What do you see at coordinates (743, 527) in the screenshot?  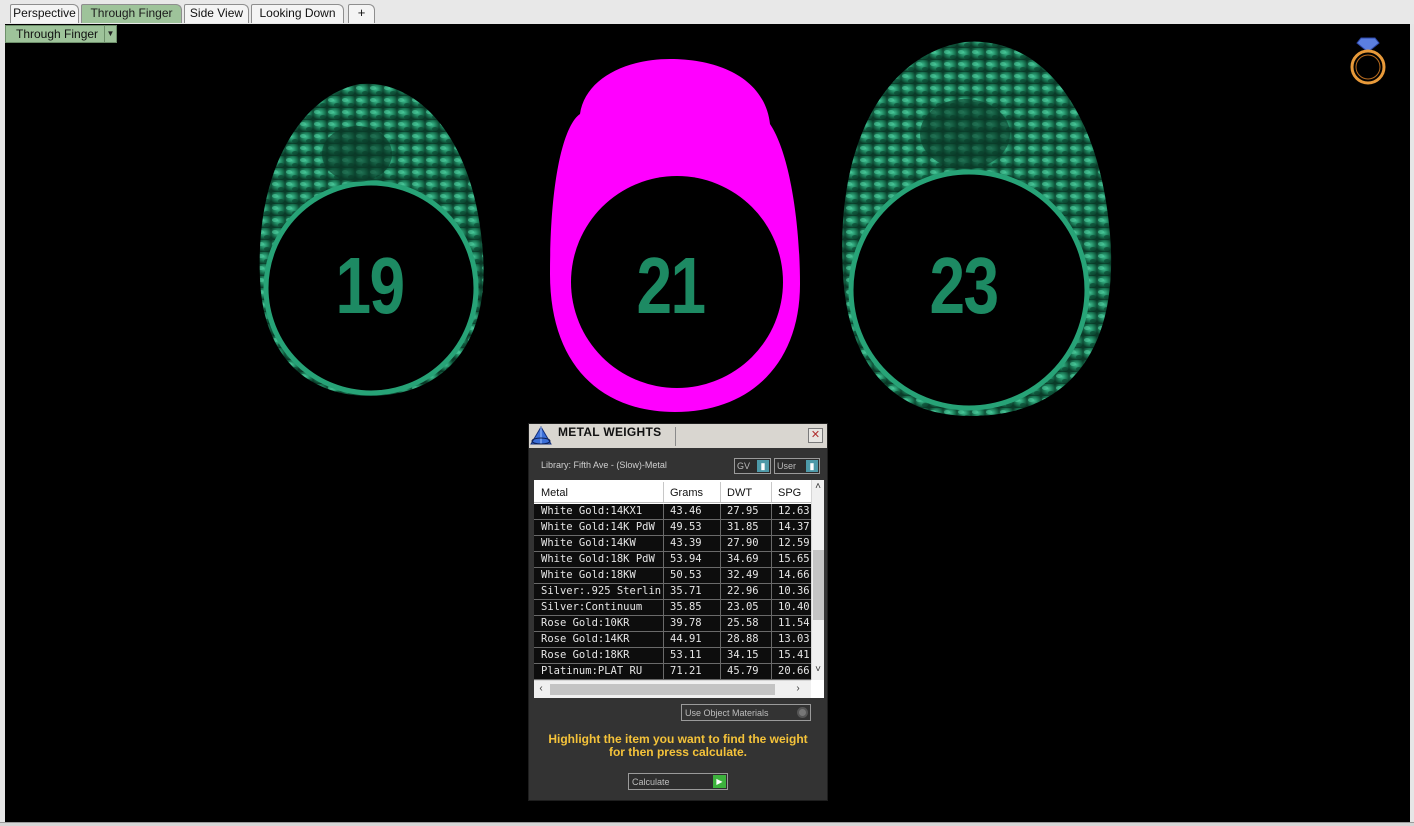 I see `table-cell: 31.85` at bounding box center [743, 527].